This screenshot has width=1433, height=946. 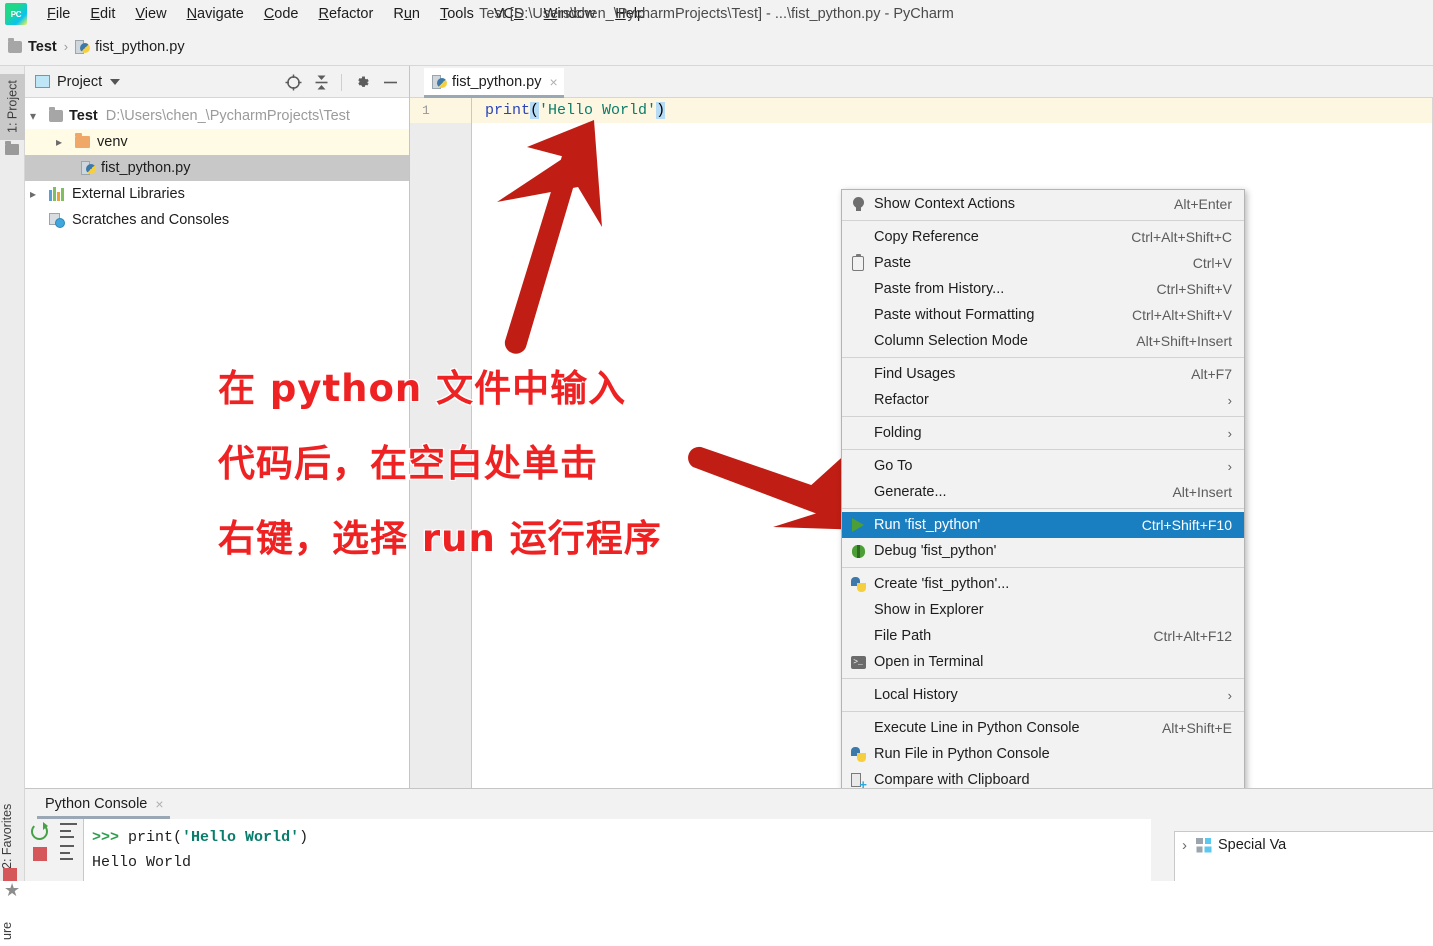 What do you see at coordinates (102, 14) in the screenshot?
I see `menu-edit: Edit` at bounding box center [102, 14].